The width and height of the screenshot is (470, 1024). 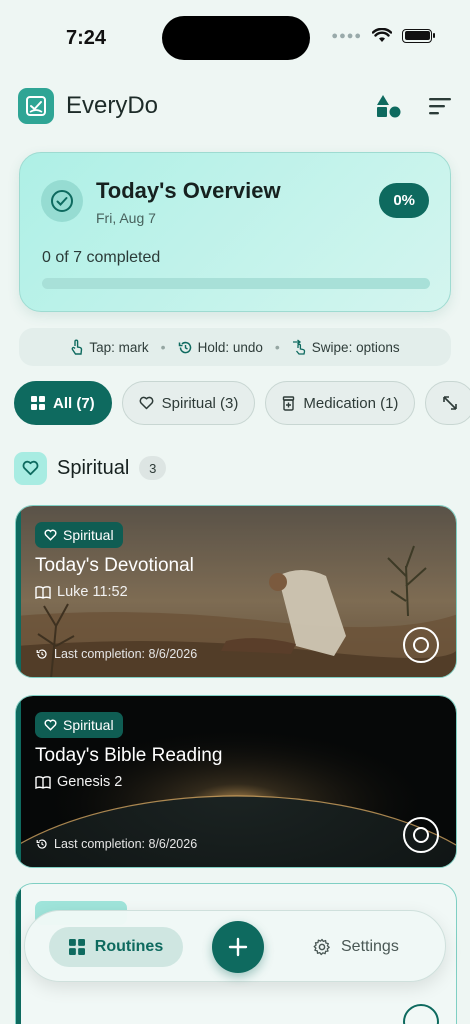 I want to click on filter-chip-medication: Medication (1), so click(x=340, y=403).